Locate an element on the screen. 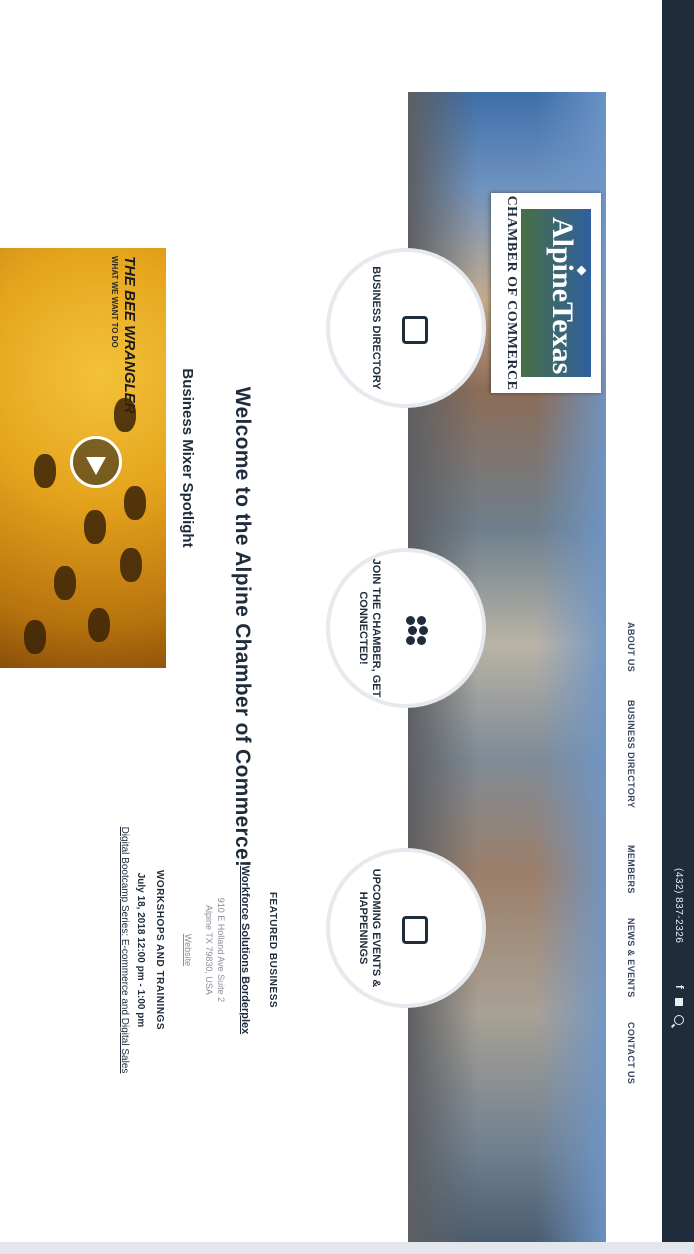 The width and height of the screenshot is (694, 1254). nav-item-business-directory: BUSINESS DIRECTORY is located at coordinates (631, 754).